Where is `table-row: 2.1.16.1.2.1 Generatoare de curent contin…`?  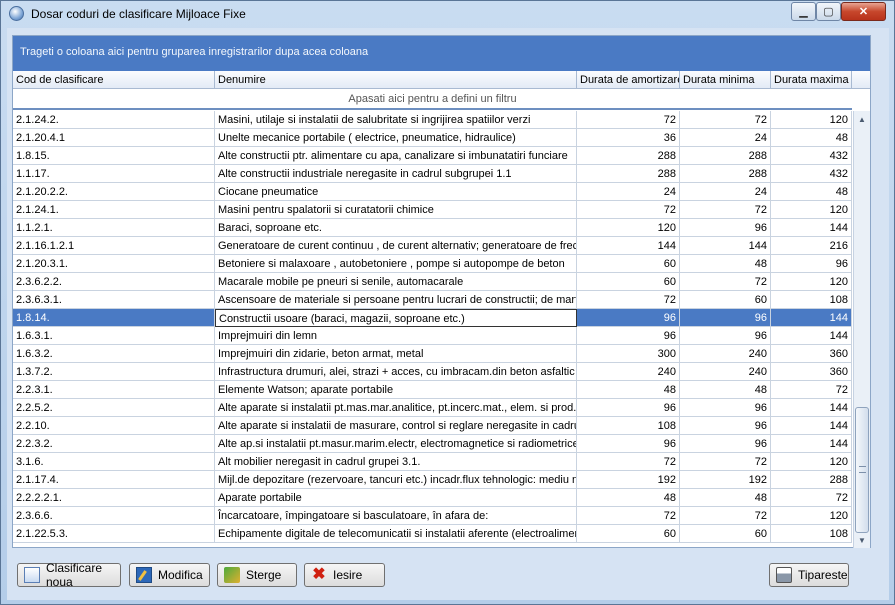
table-row: 2.1.16.1.2.1 Generatoare de curent contin… is located at coordinates (432, 246).